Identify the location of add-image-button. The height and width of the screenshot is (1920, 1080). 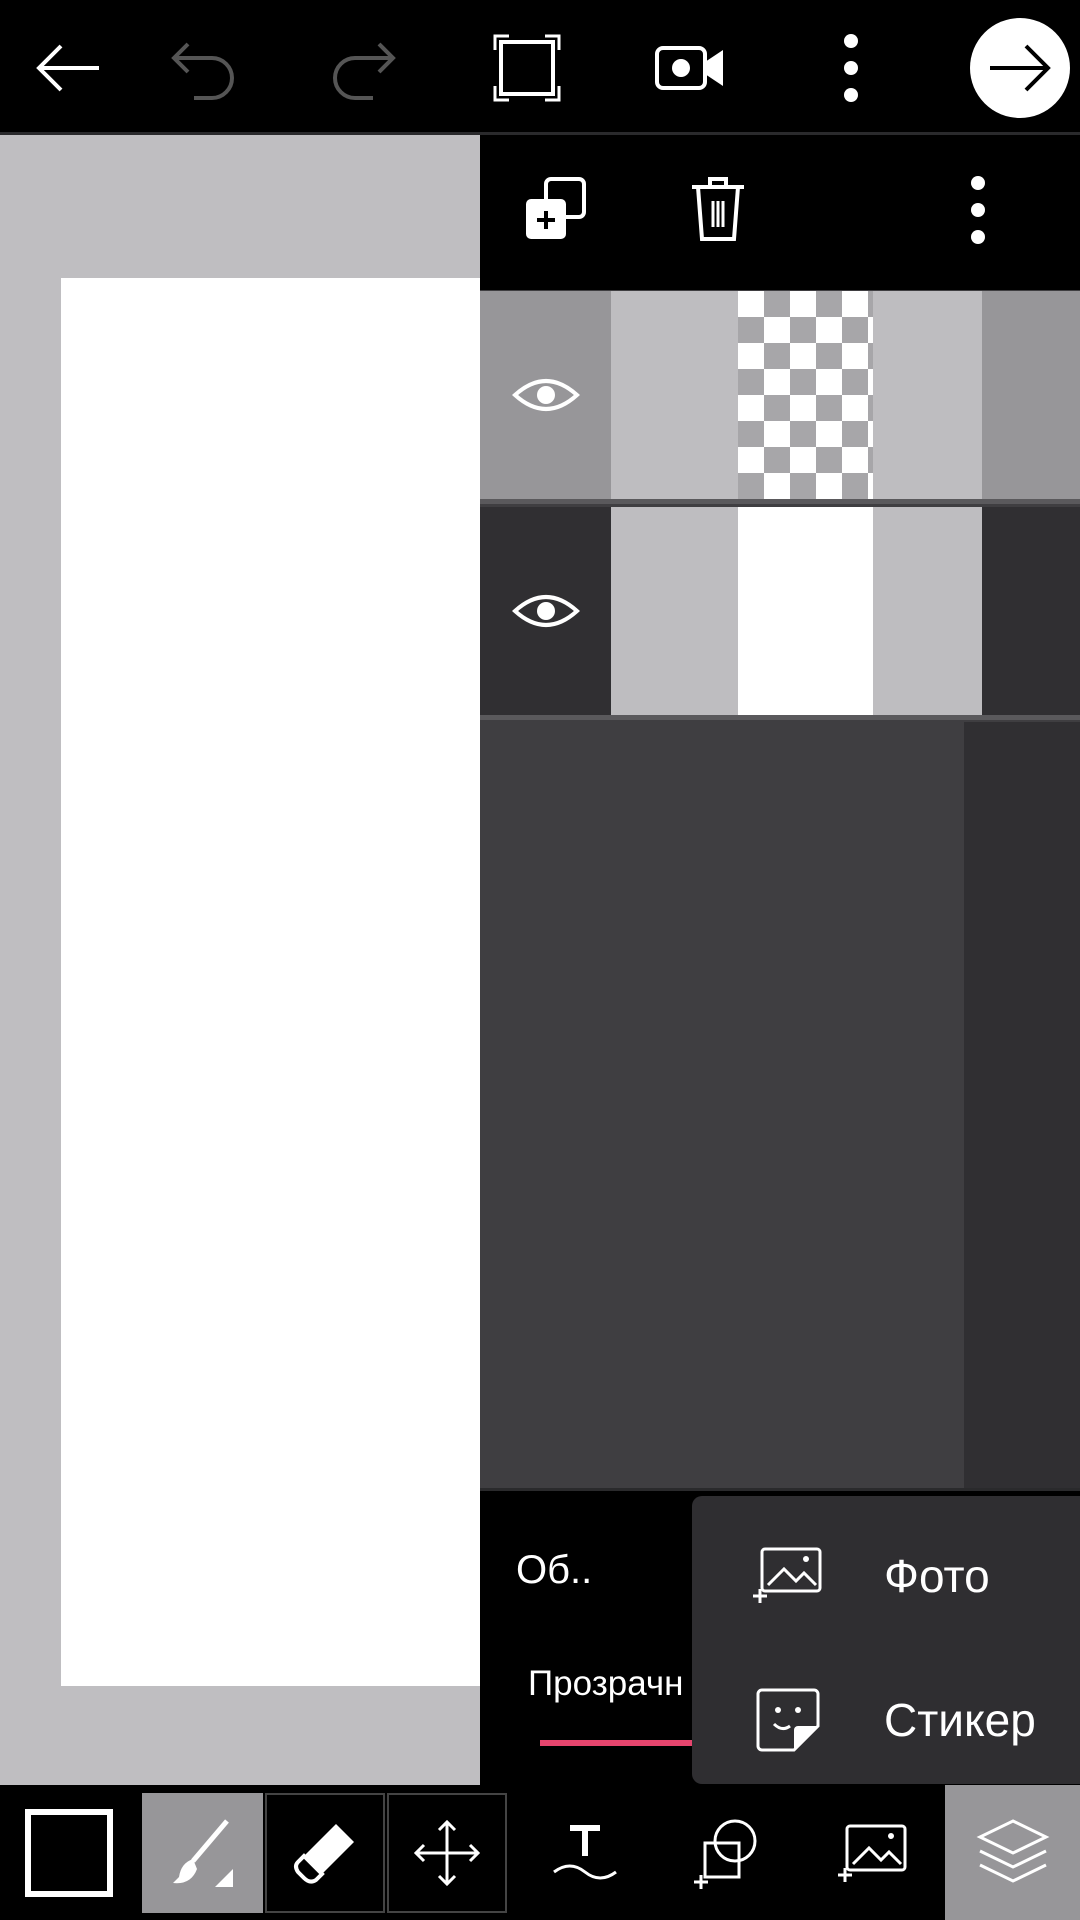
(873, 1853).